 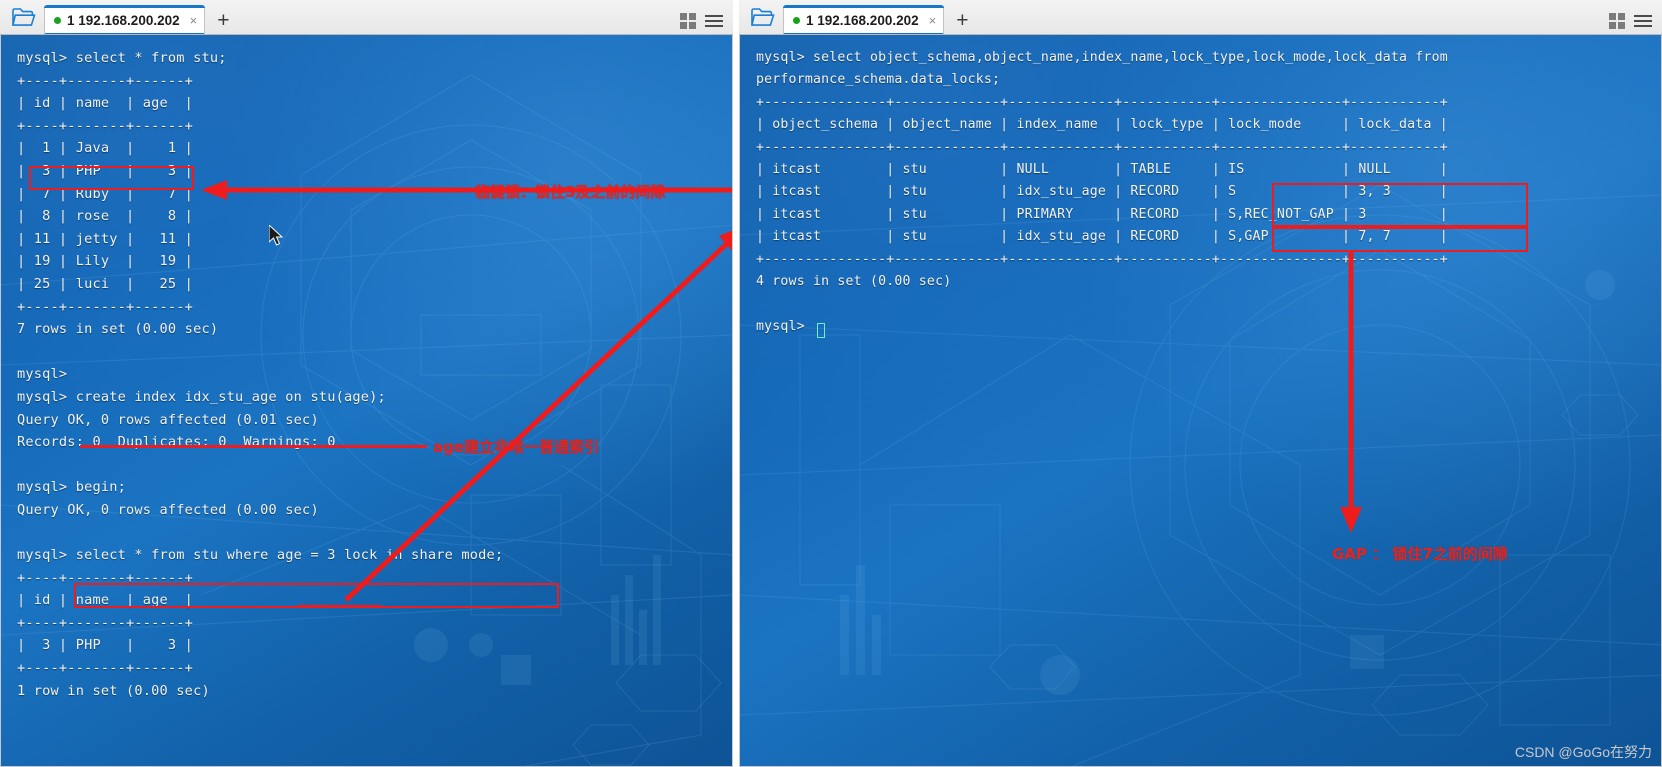 What do you see at coordinates (1420, 554) in the screenshot?
I see `annotation-gap-note: GAP ： 锁住7之前的间隙` at bounding box center [1420, 554].